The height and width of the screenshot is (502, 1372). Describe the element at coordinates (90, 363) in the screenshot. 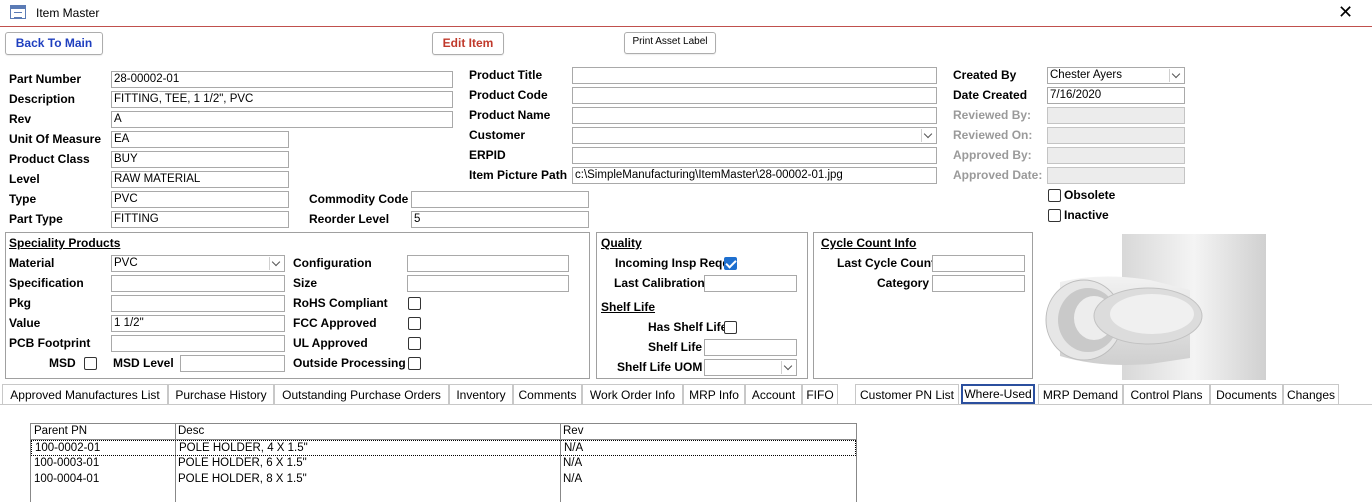

I see `msd-checkbox` at that location.